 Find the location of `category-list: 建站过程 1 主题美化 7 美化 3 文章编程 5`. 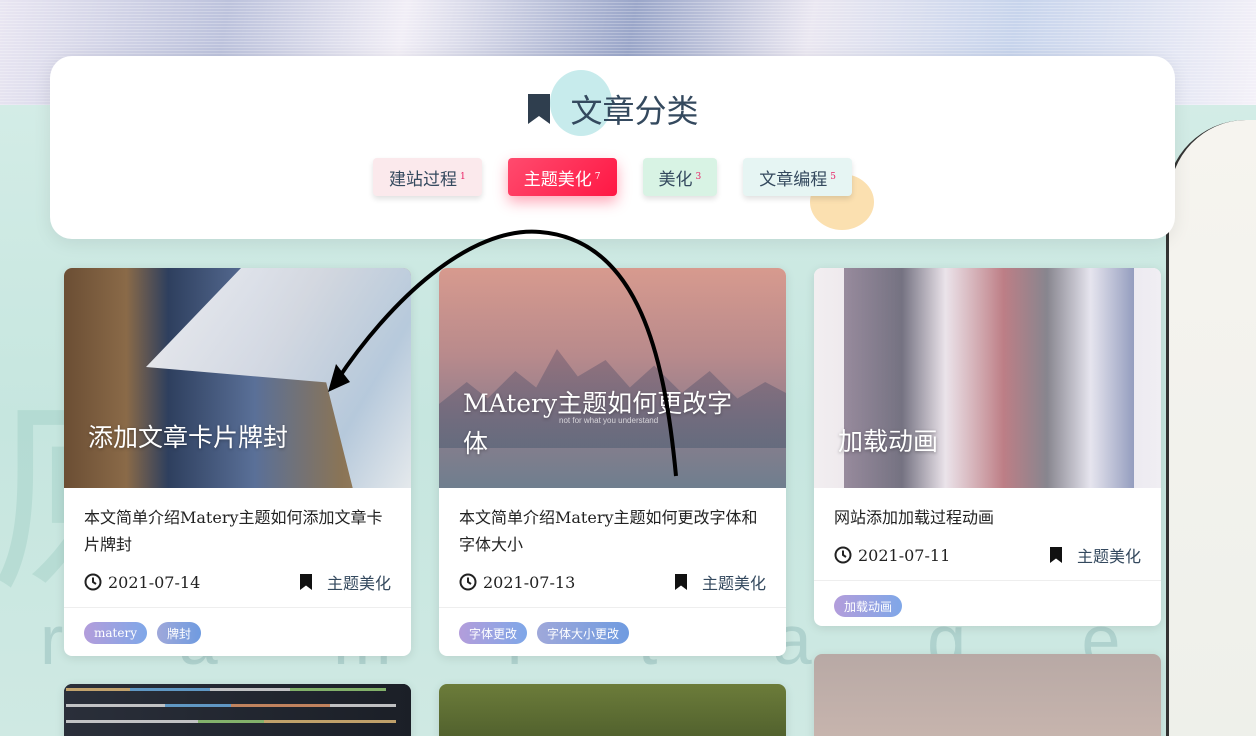

category-list: 建站过程 1 主题美化 7 美化 3 文章编程 5 is located at coordinates (612, 177).